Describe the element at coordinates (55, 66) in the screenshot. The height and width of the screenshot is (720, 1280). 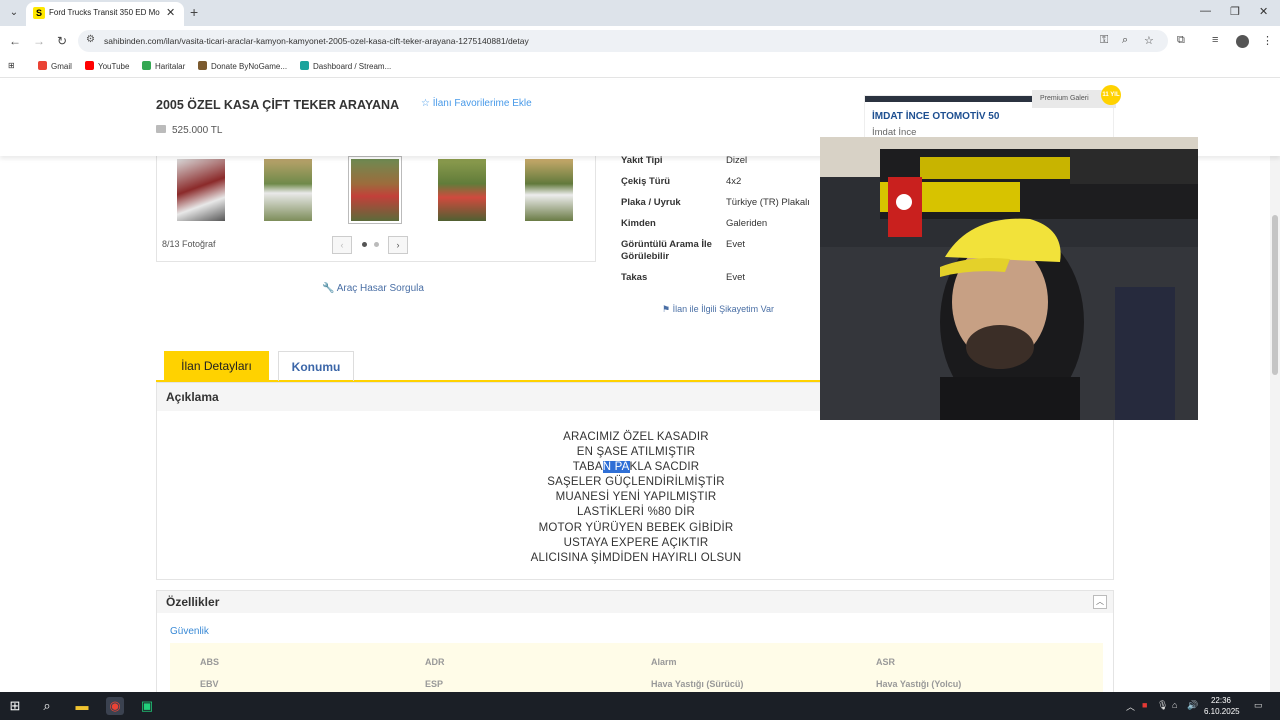
I see `bookmark-gmail: Gmail` at that location.